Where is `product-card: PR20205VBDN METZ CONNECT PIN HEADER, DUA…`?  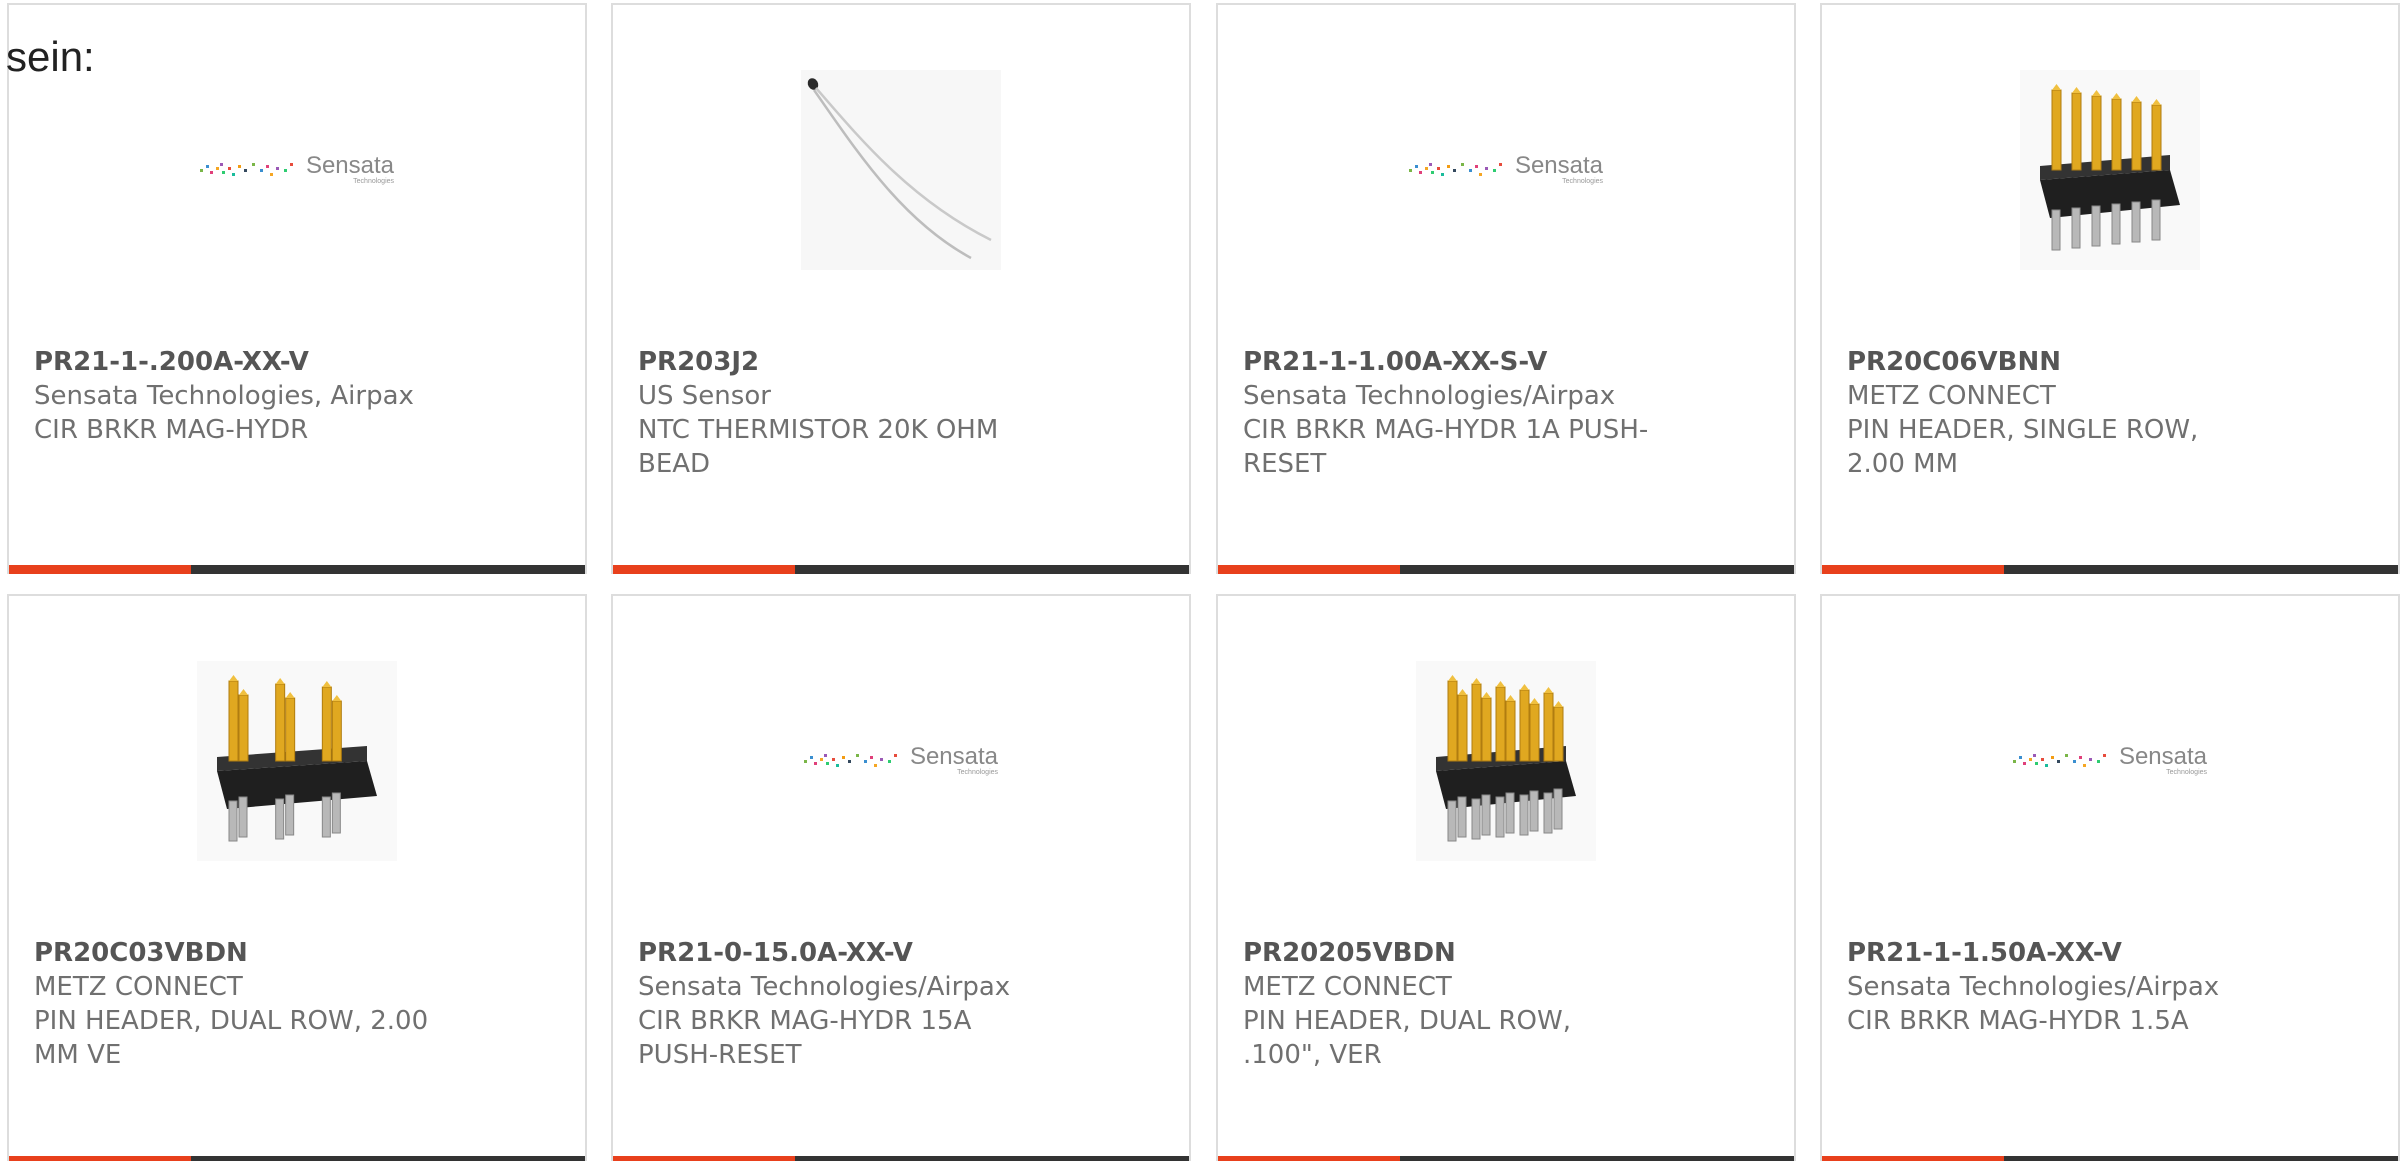
product-card: PR20205VBDN METZ CONNECT PIN HEADER, DUA… is located at coordinates (1506, 877).